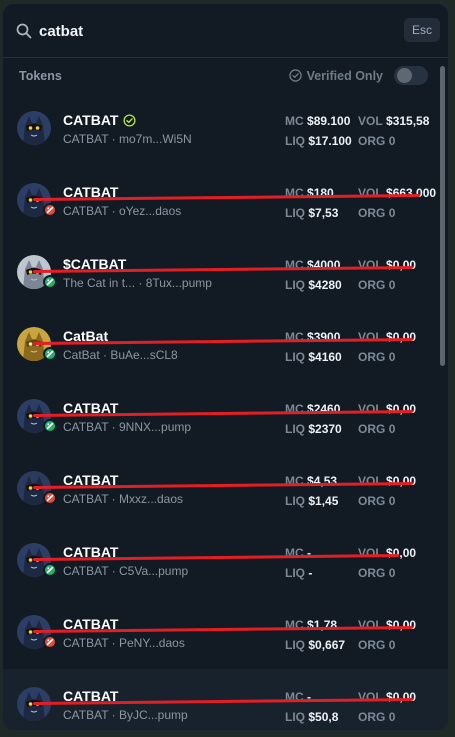 Image resolution: width=455 pixels, height=737 pixels. What do you see at coordinates (404, 75) in the screenshot?
I see `toggle-knob` at bounding box center [404, 75].